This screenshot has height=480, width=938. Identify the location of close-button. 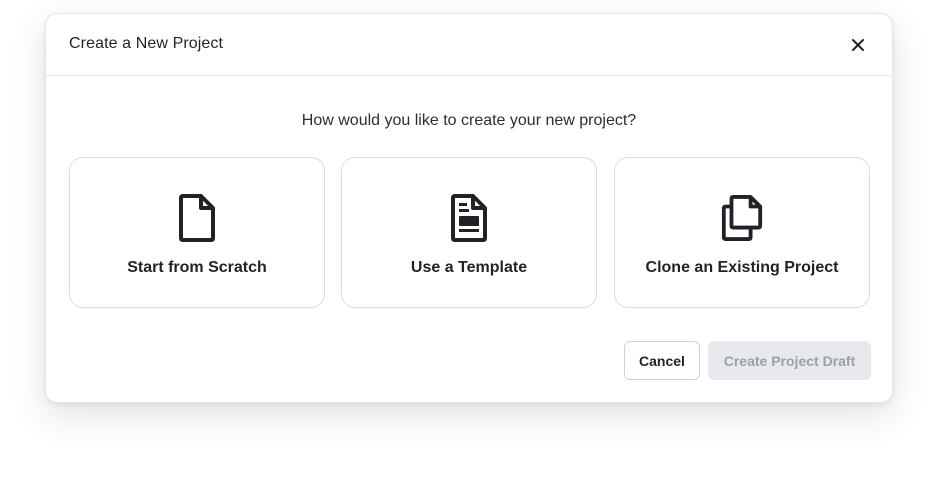
(858, 45).